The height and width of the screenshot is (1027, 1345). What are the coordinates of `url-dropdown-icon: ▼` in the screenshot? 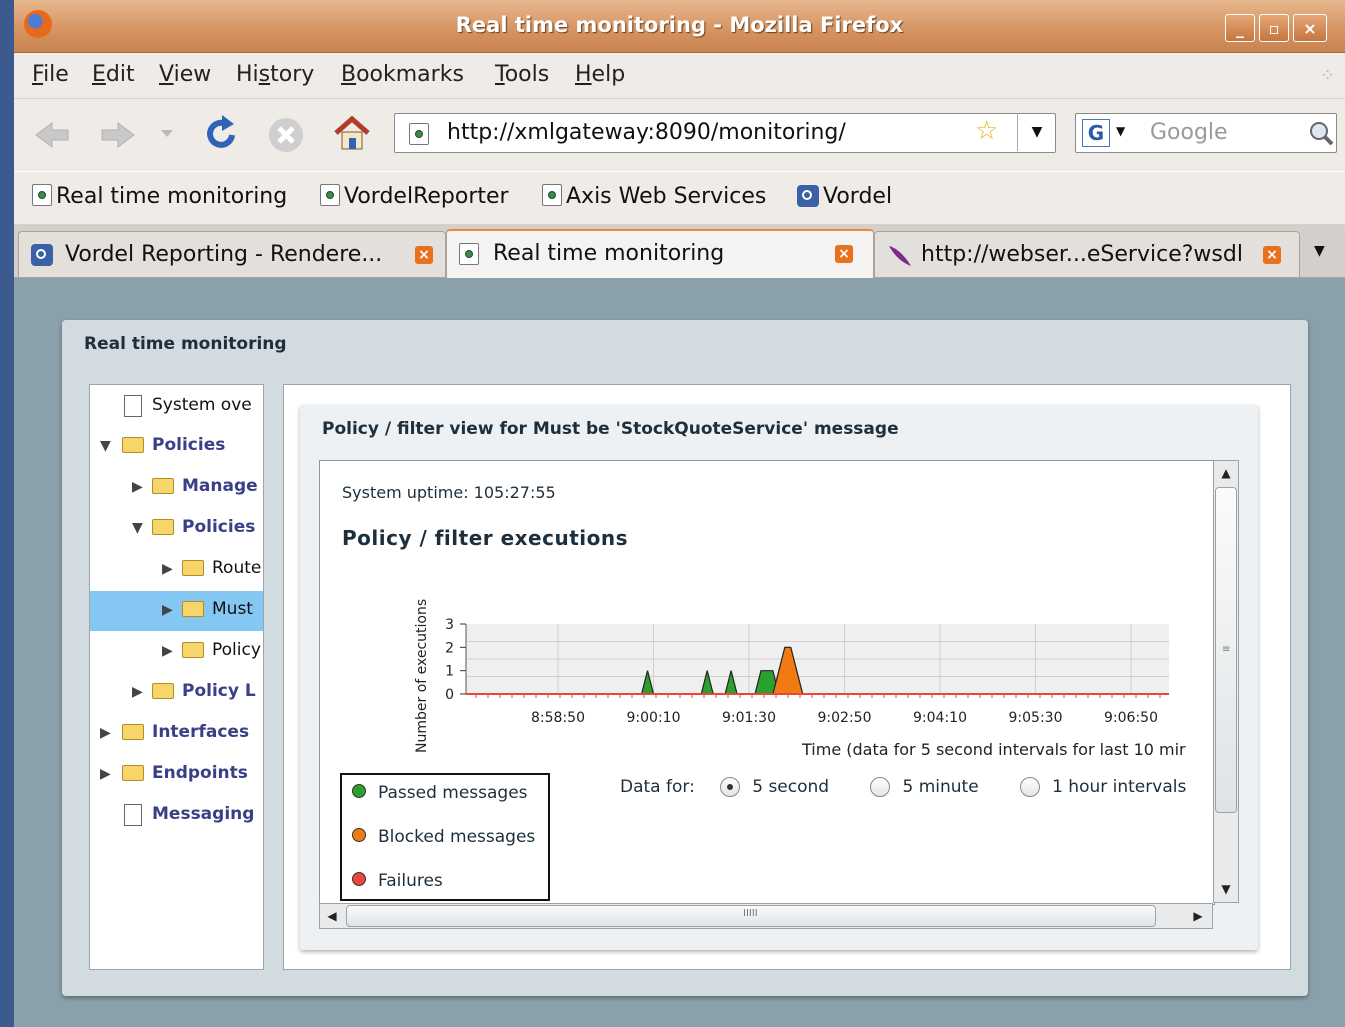 It's located at (1036, 132).